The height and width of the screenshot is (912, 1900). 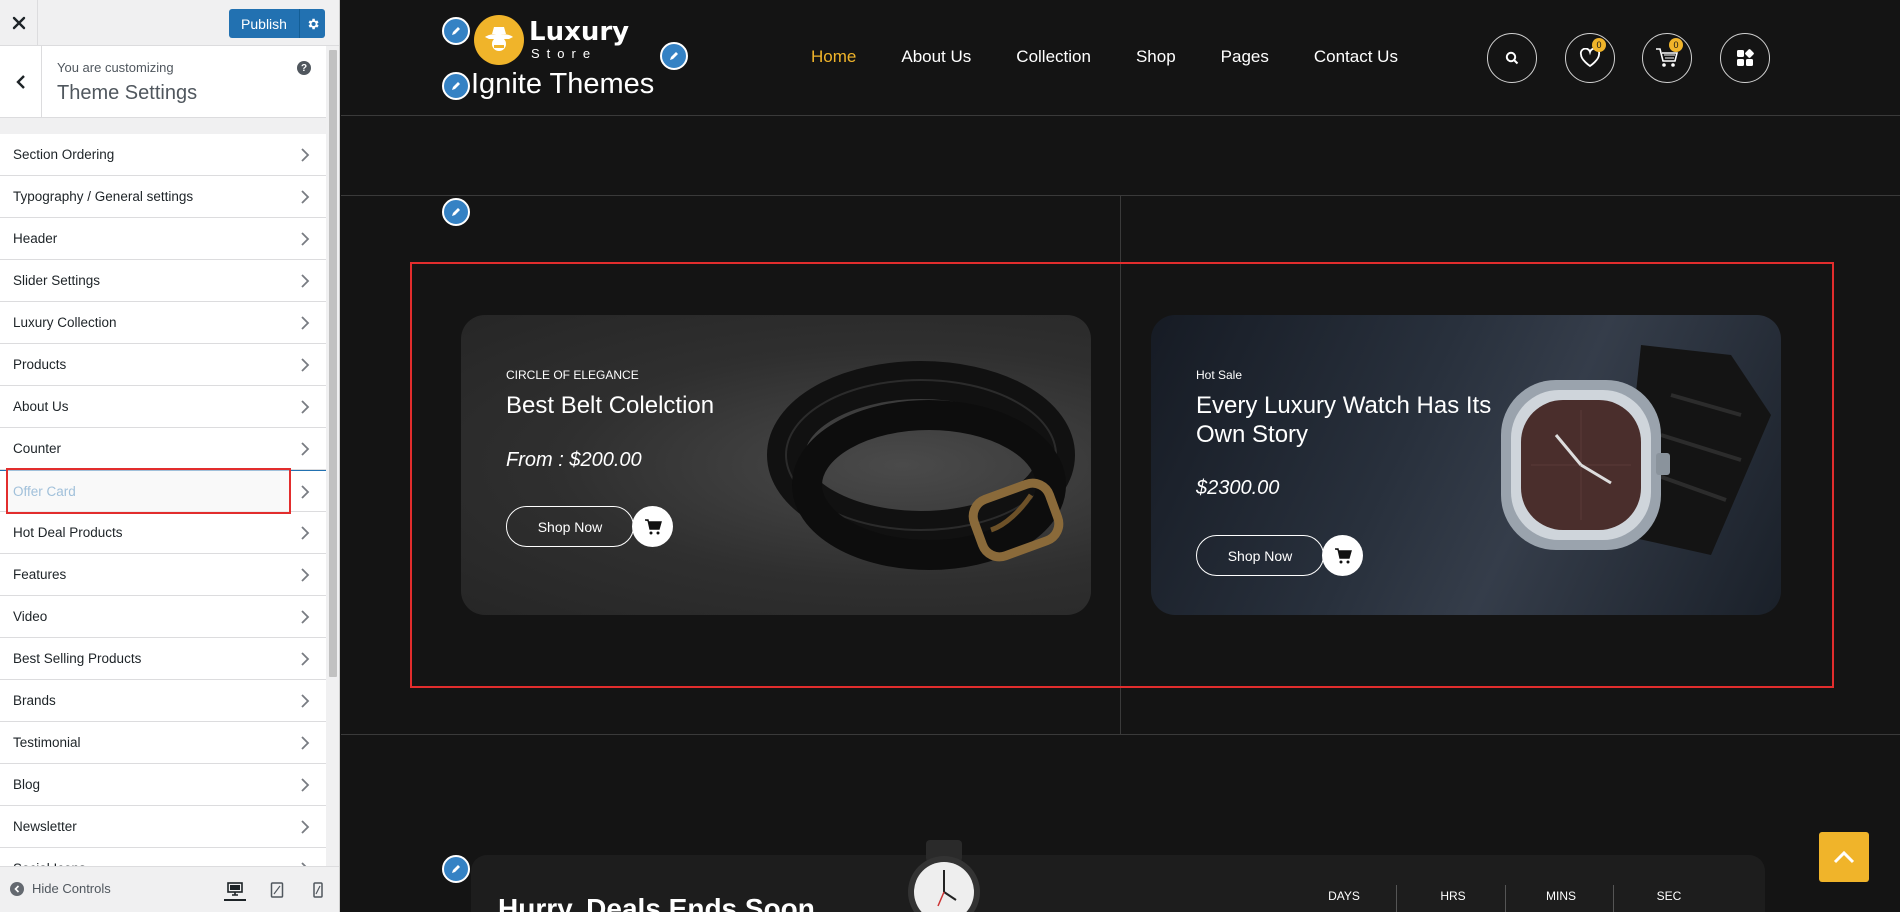 What do you see at coordinates (264, 23) in the screenshot?
I see `publish-label: Publish` at bounding box center [264, 23].